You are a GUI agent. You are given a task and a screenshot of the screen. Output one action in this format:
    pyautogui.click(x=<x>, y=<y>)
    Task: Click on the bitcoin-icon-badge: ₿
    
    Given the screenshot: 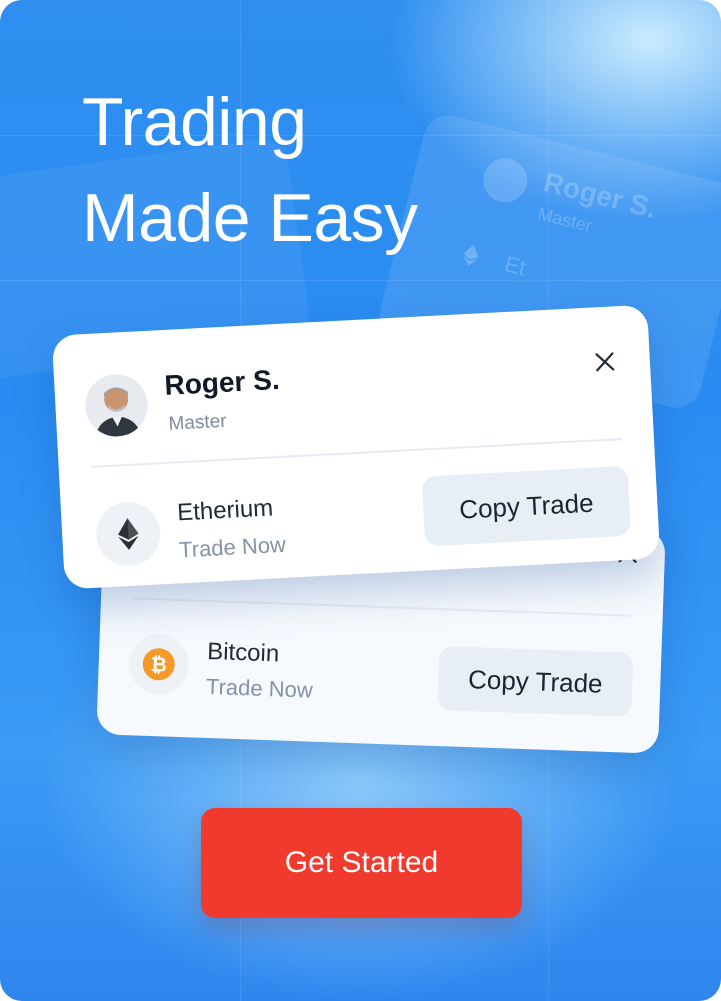 What is the action you would take?
    pyautogui.click(x=158, y=664)
    